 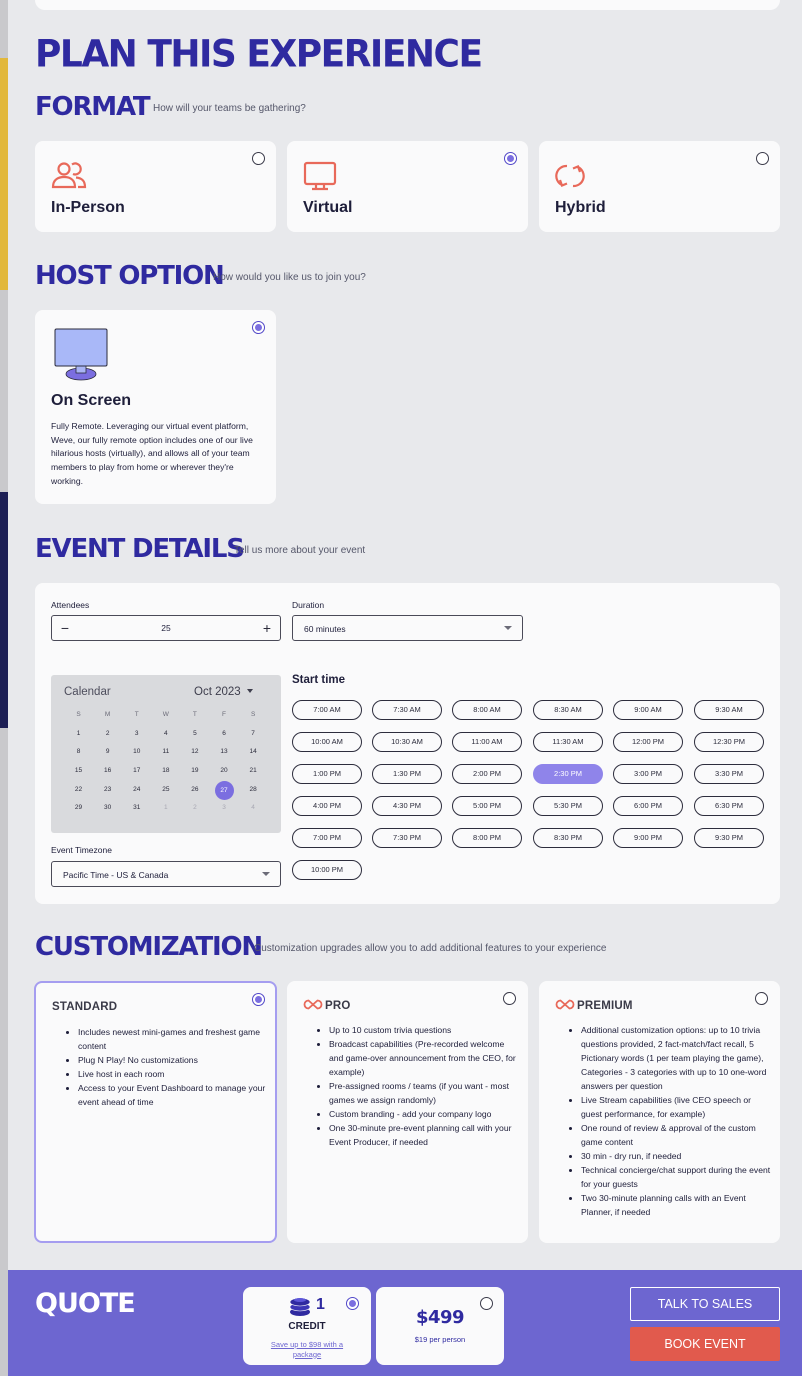 I want to click on time-slot-button: 7:00 AM, so click(x=327, y=710).